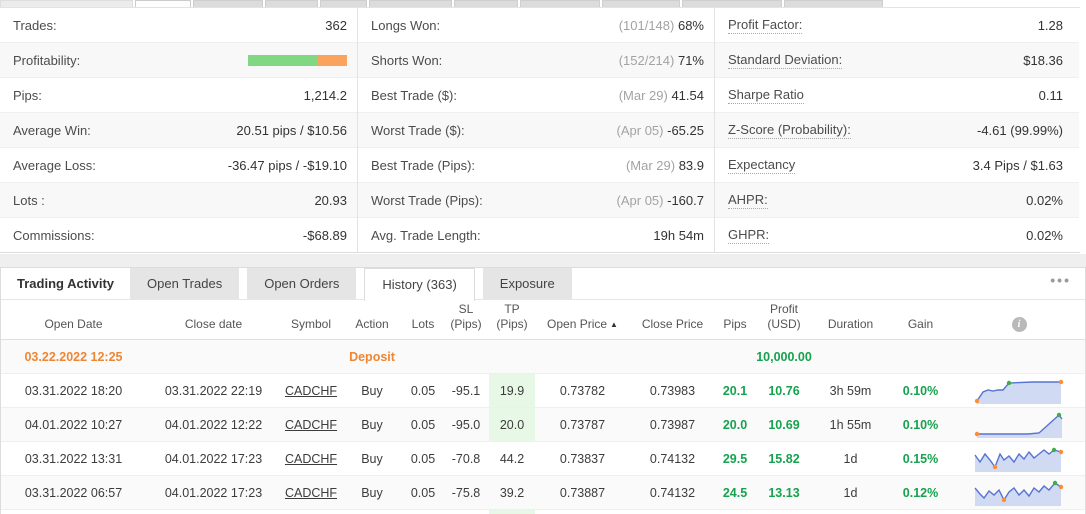 Image resolution: width=1086 pixels, height=514 pixels. Describe the element at coordinates (735, 319) in the screenshot. I see `header-pips: Pips` at that location.